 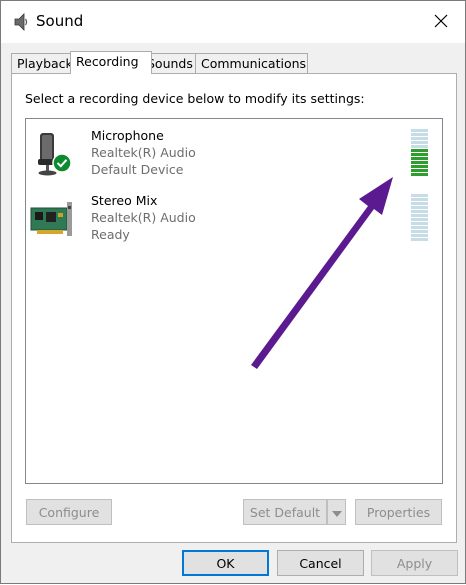 What do you see at coordinates (233, 22) in the screenshot?
I see `title-bar: Sound` at bounding box center [233, 22].